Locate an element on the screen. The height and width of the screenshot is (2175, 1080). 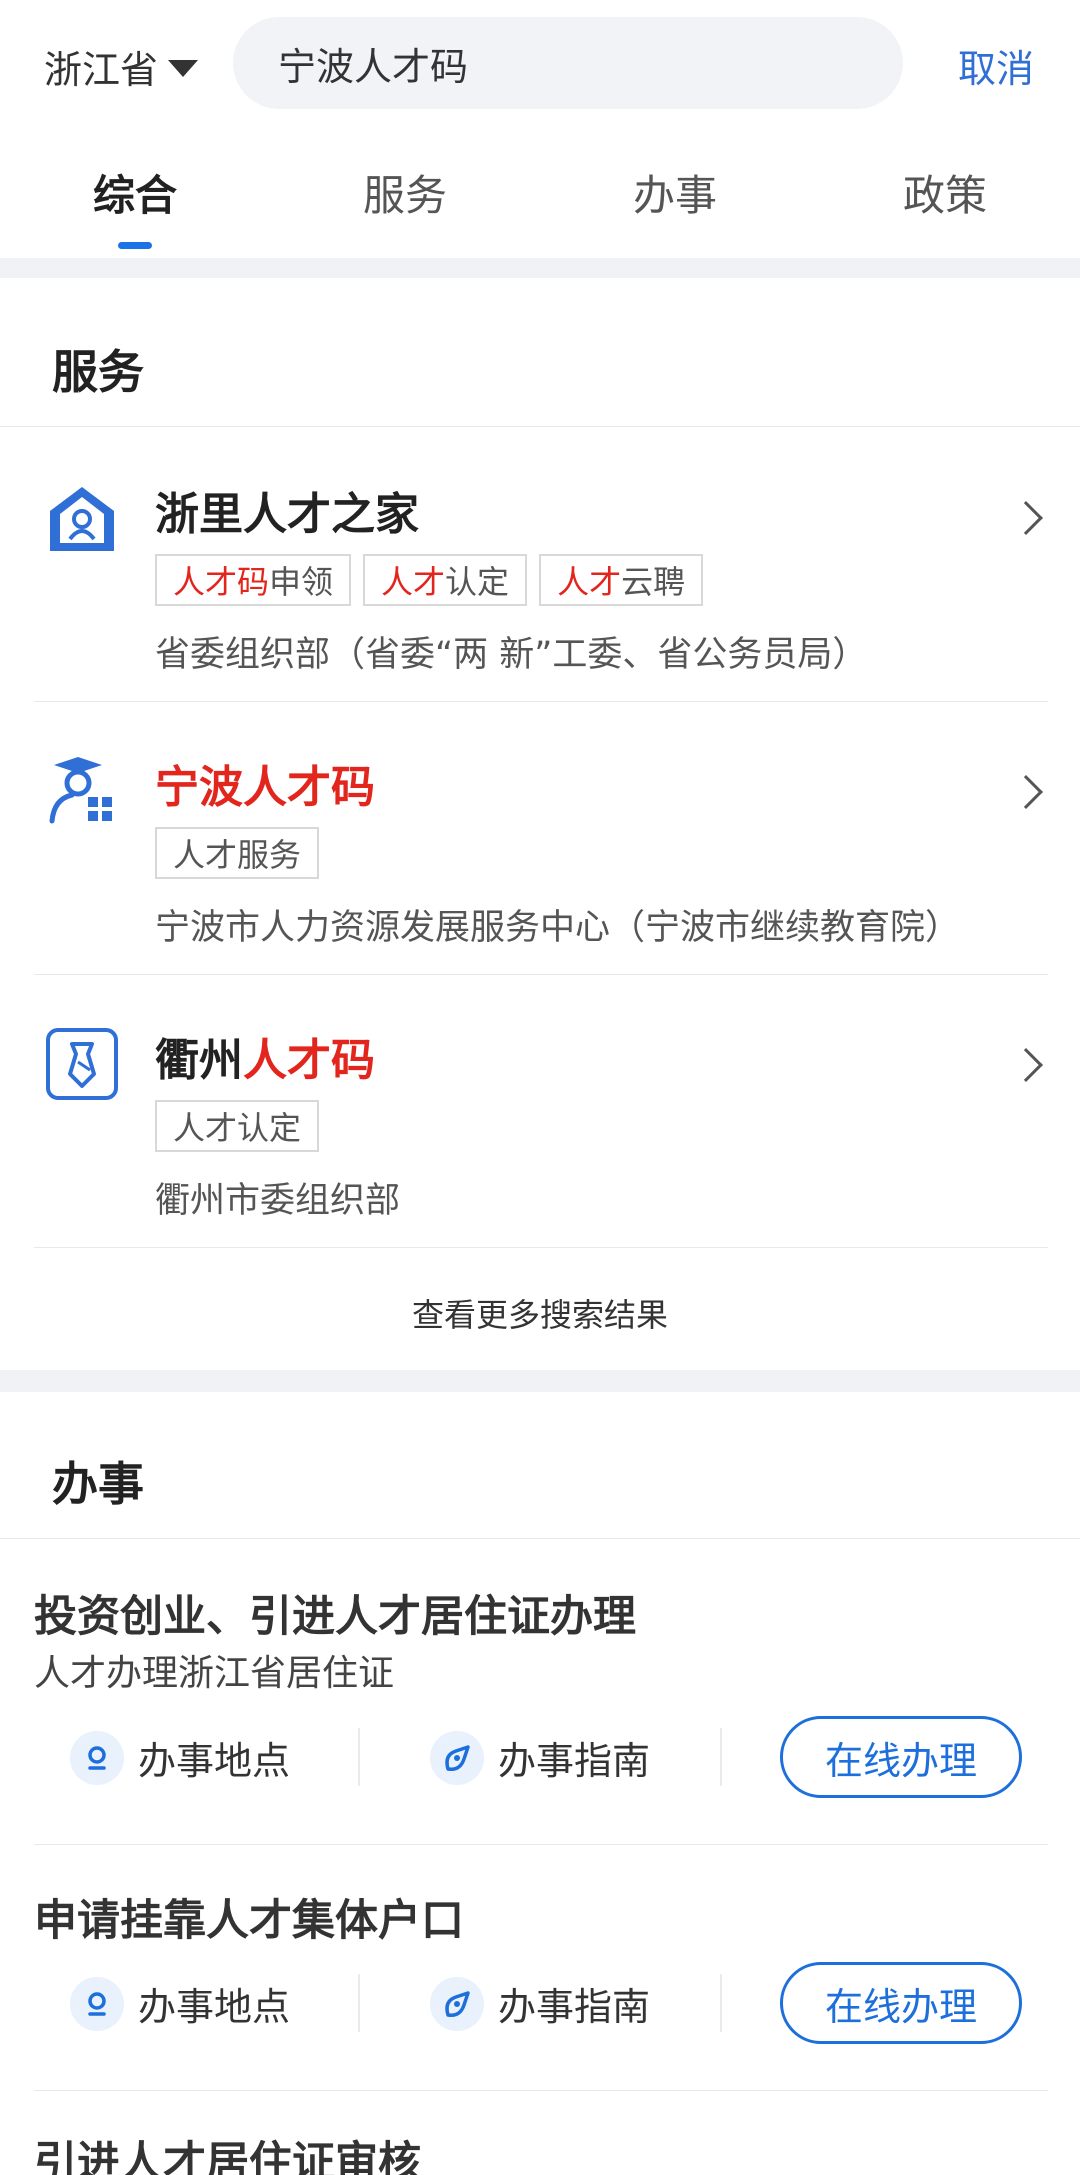
tab-bar: 综合 服务 办事 政策 is located at coordinates (540, 200).